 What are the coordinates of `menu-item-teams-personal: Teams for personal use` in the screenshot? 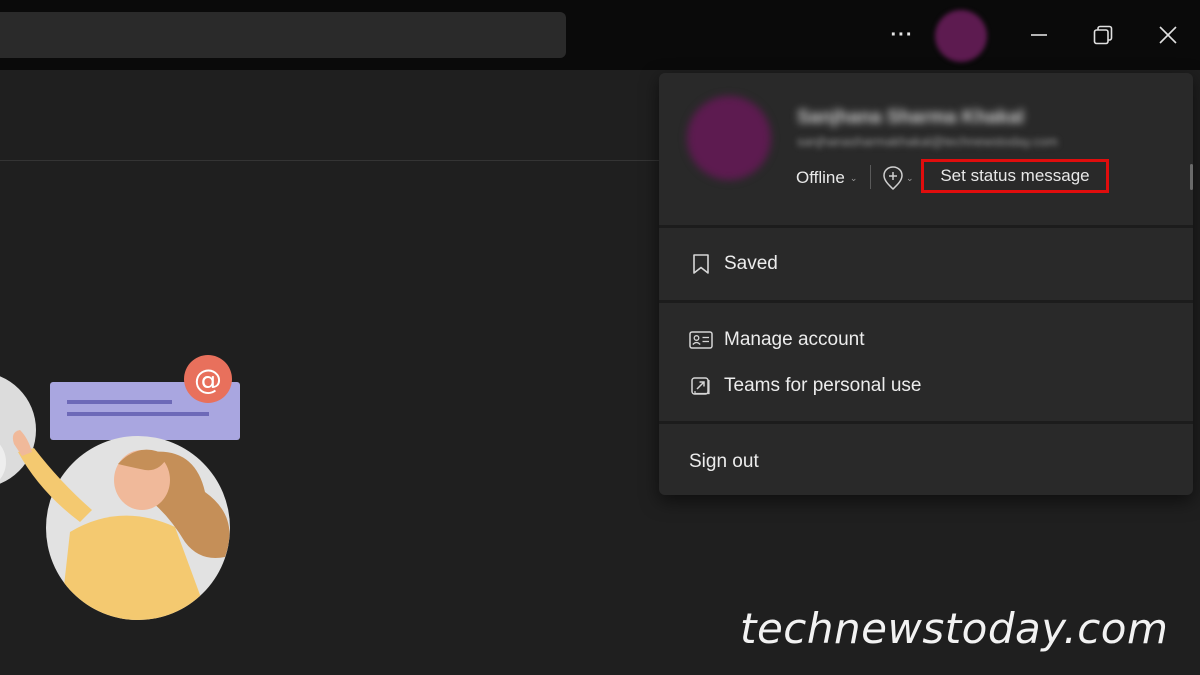 It's located at (805, 386).